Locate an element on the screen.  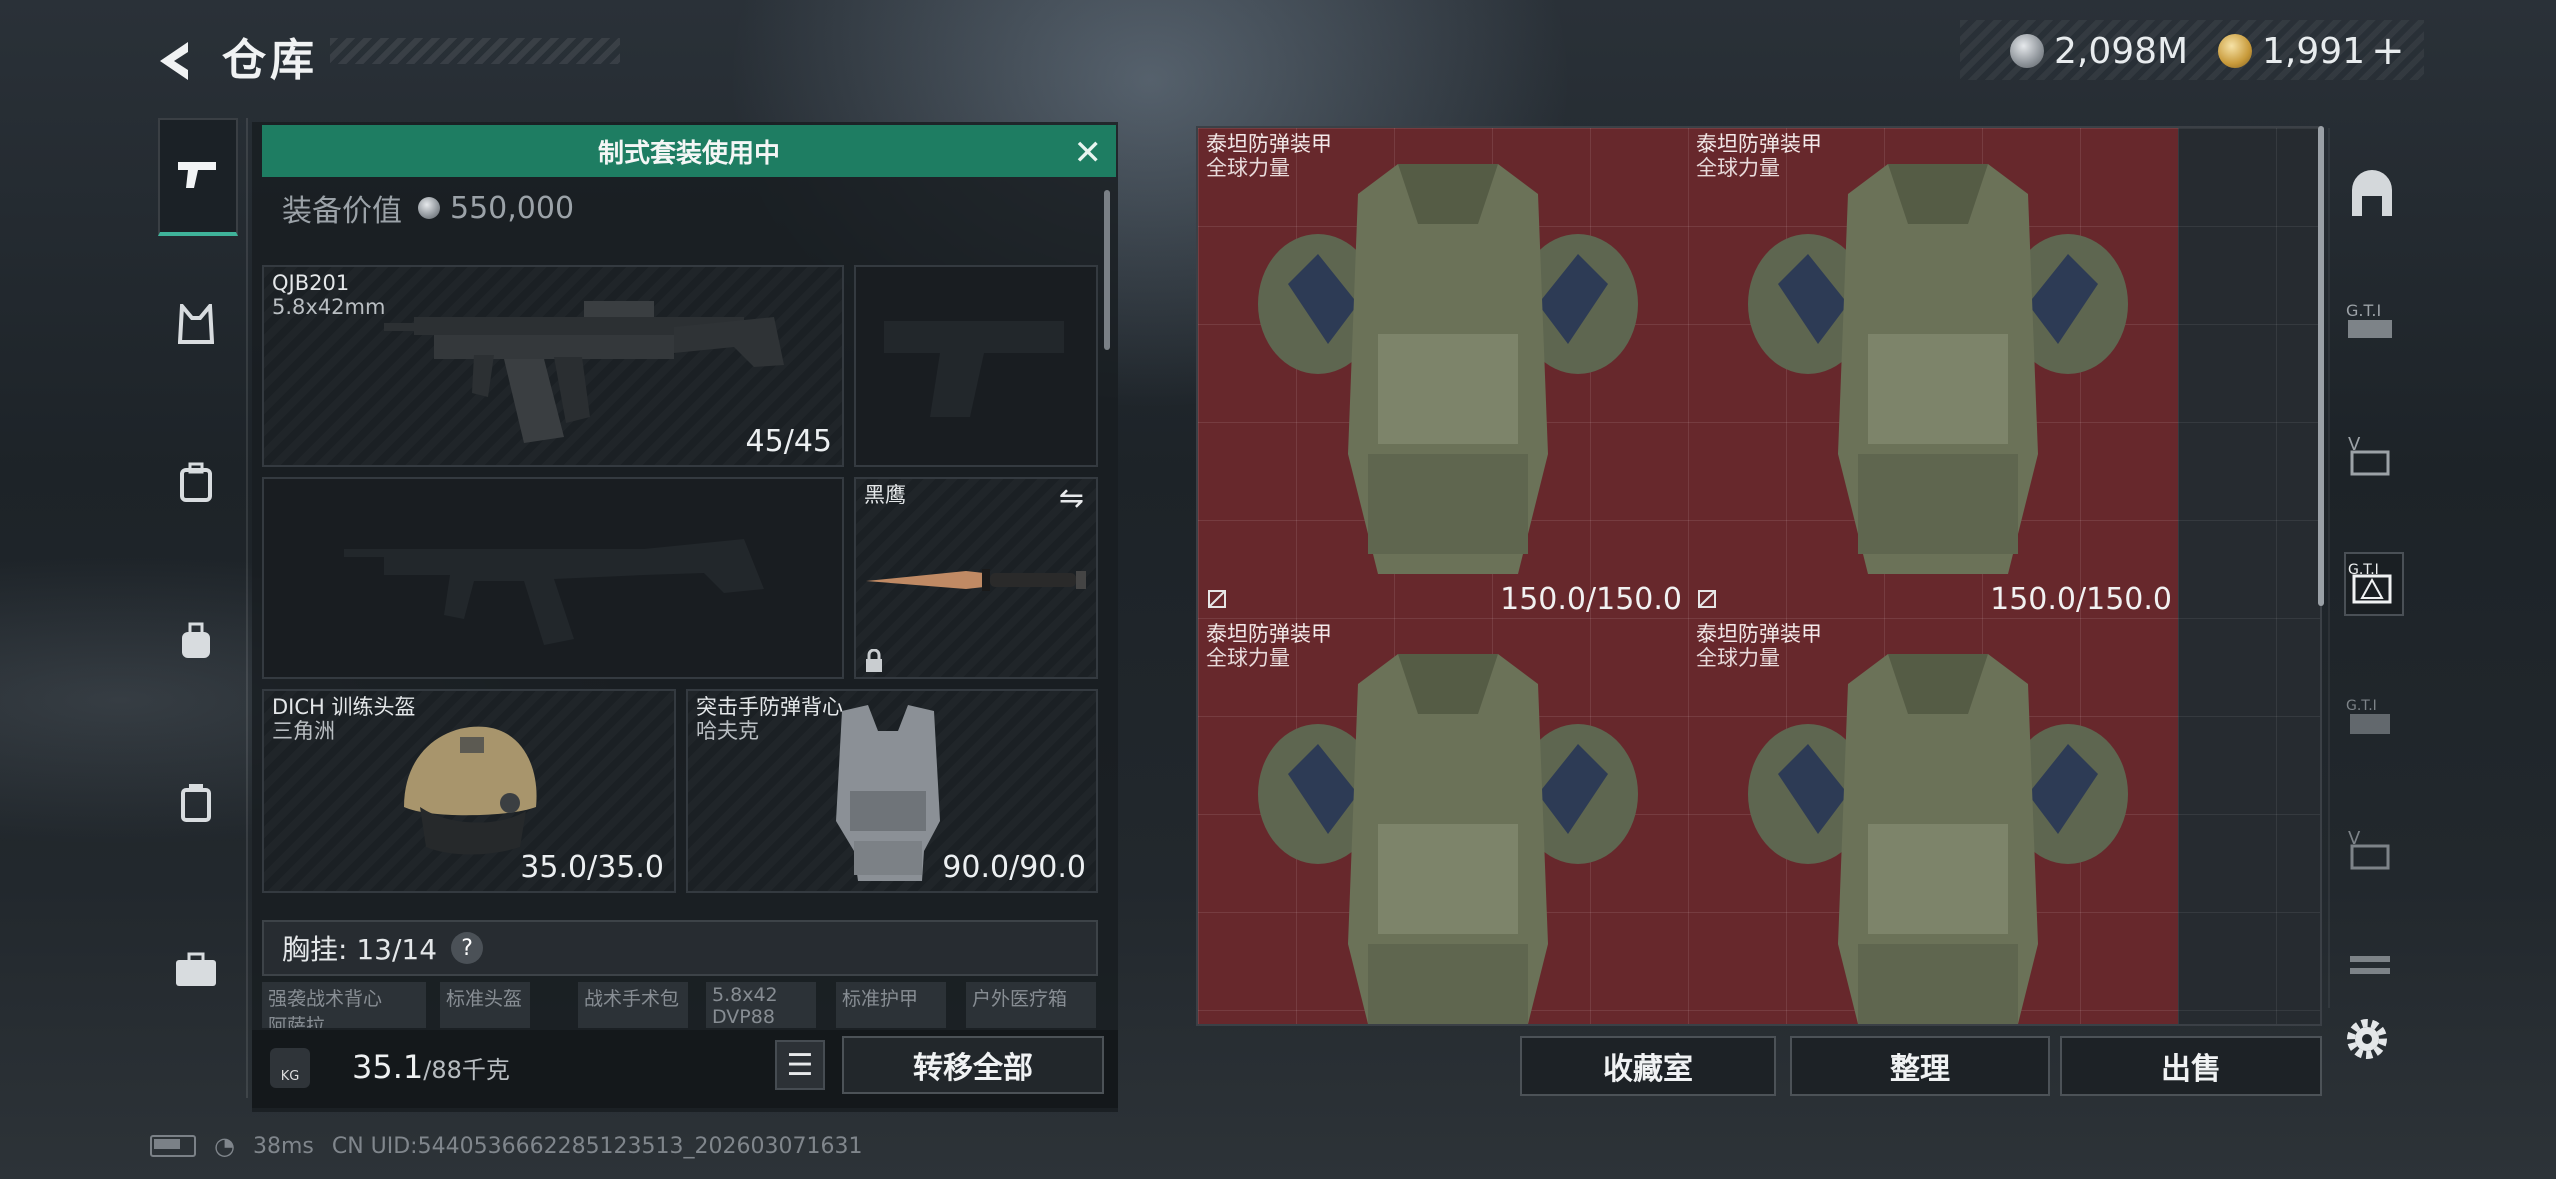
rig-item: 战术手术包 is located at coordinates (633, 1005).